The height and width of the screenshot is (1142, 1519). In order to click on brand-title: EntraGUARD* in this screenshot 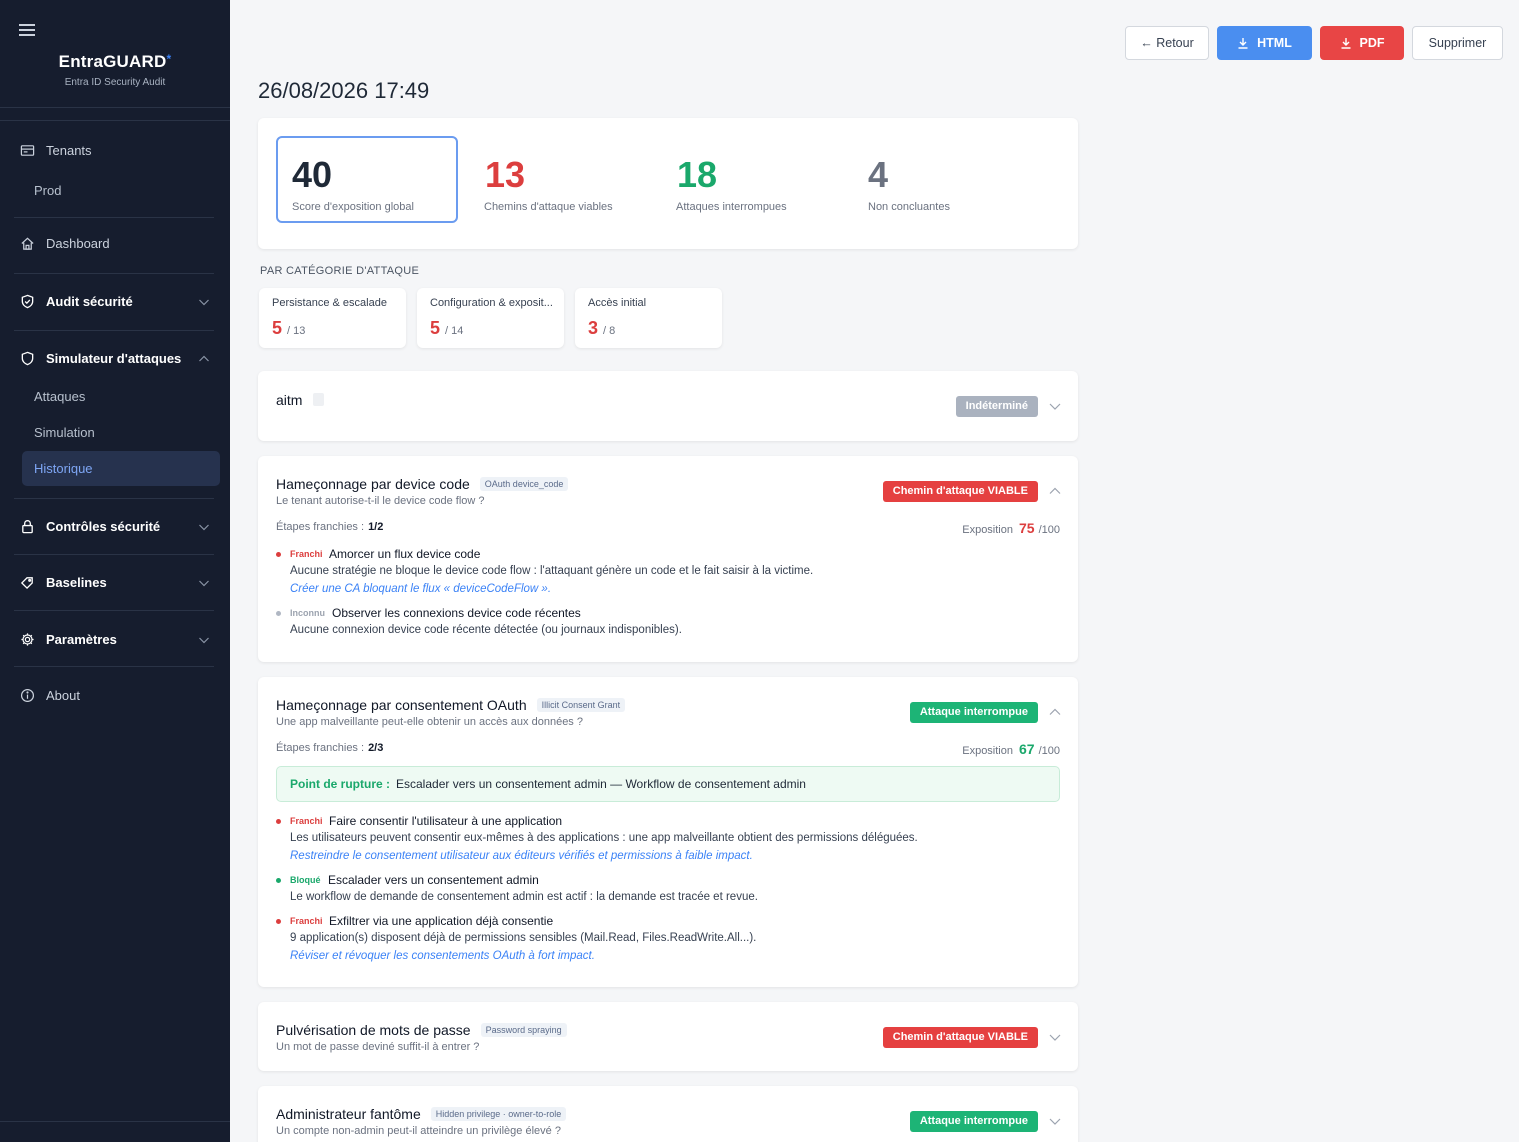, I will do `click(115, 61)`.